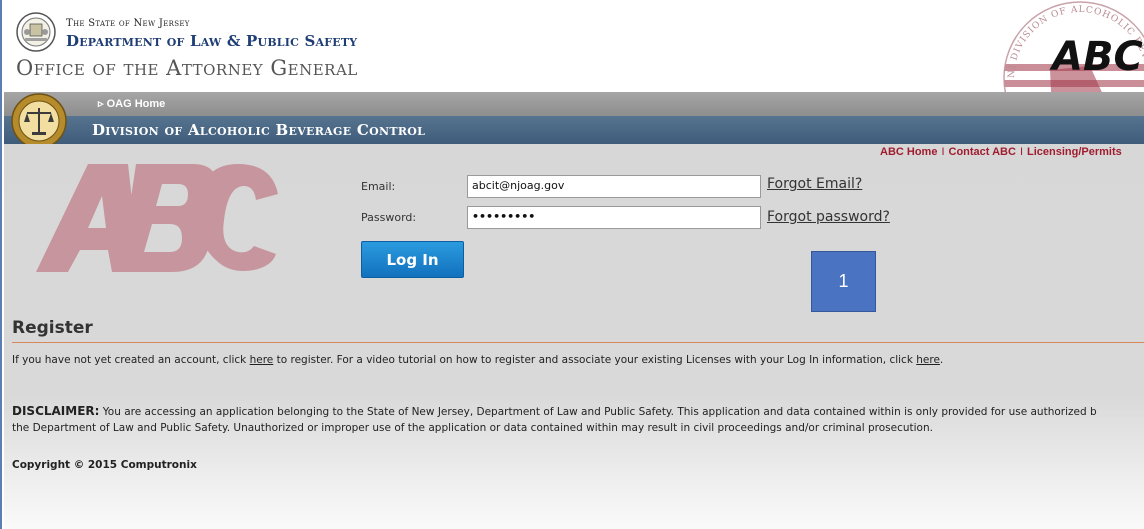 Image resolution: width=1144 pixels, height=529 pixels. What do you see at coordinates (157, 218) in the screenshot?
I see `abc-watermark-logo` at bounding box center [157, 218].